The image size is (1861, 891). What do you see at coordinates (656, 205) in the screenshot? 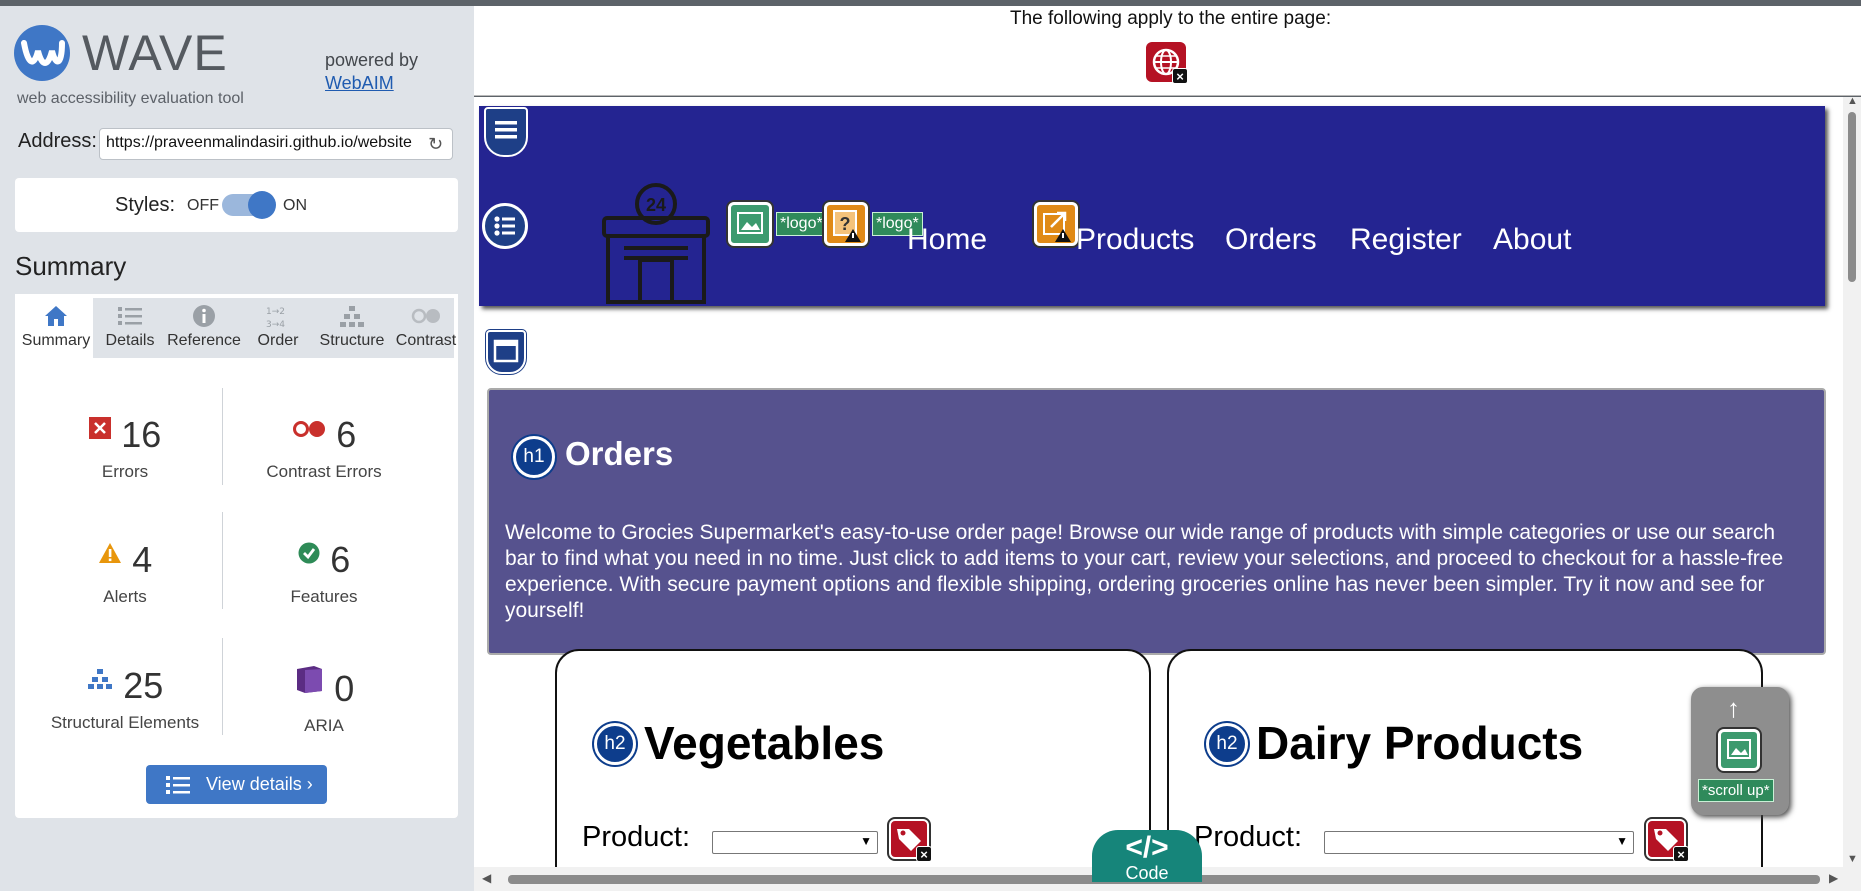
I see `svg-text: 24` at bounding box center [656, 205].